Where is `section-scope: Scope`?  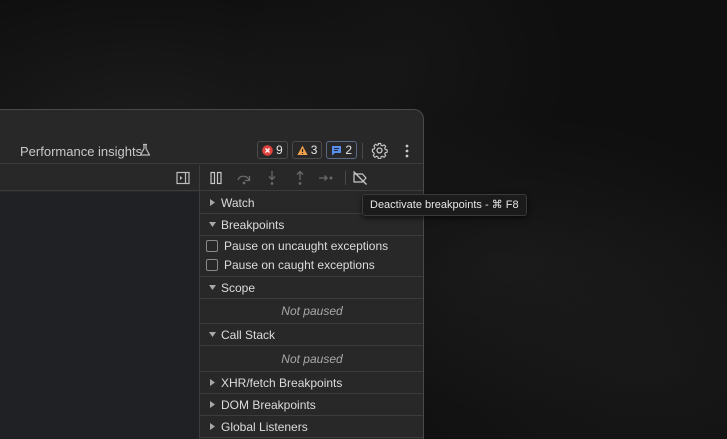
section-scope: Scope is located at coordinates (311, 287).